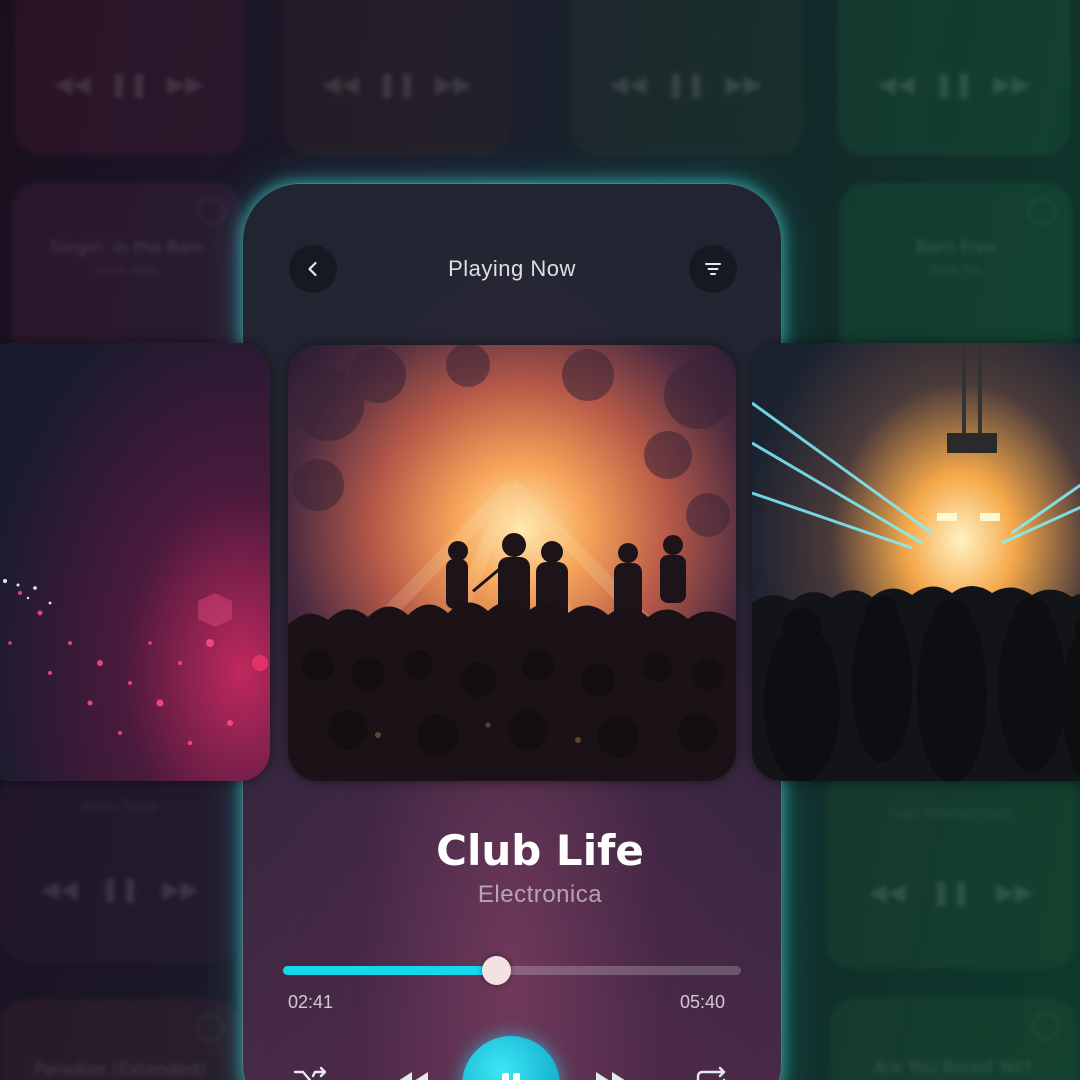  What do you see at coordinates (127, 248) in the screenshot?
I see `bg-card-title: Singin' in the Rain` at bounding box center [127, 248].